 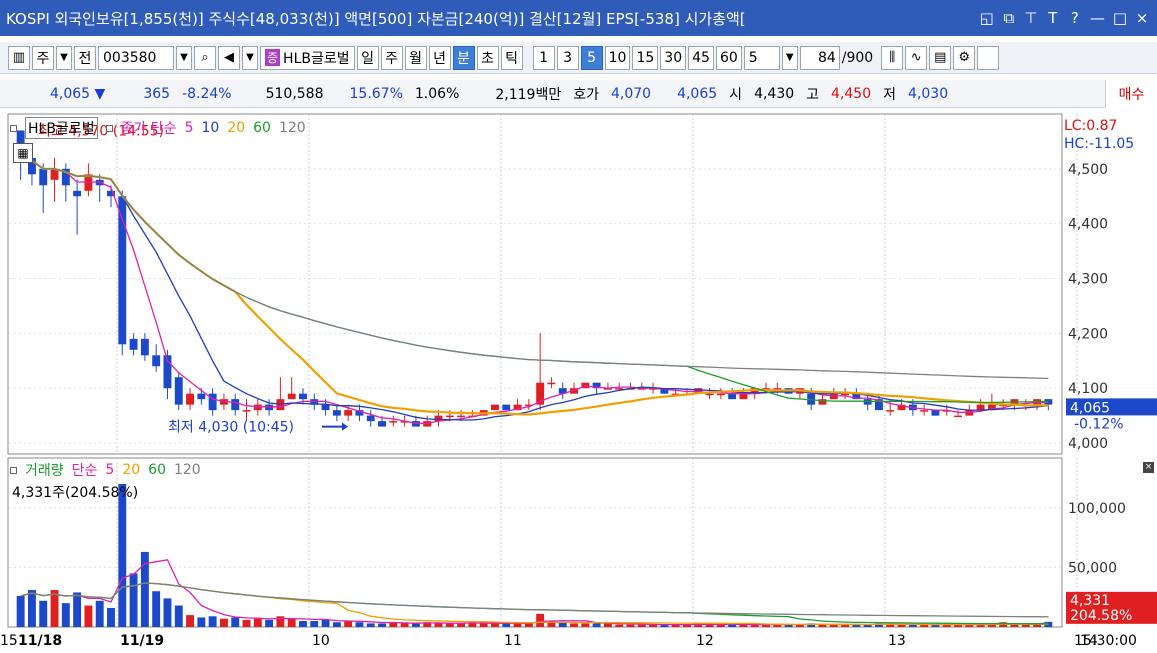 I want to click on period-year: 년, so click(x=439, y=57).